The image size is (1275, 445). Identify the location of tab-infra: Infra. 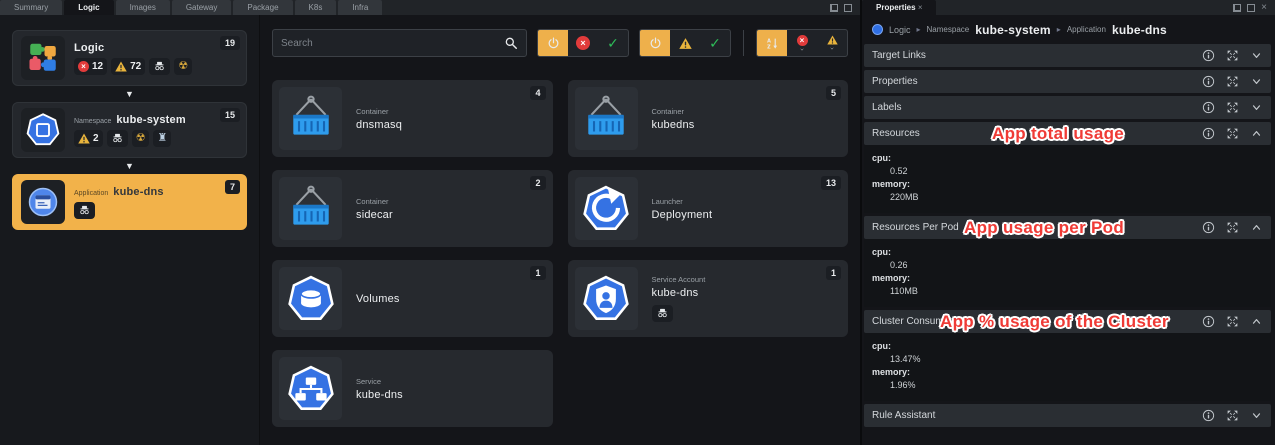
(360, 7).